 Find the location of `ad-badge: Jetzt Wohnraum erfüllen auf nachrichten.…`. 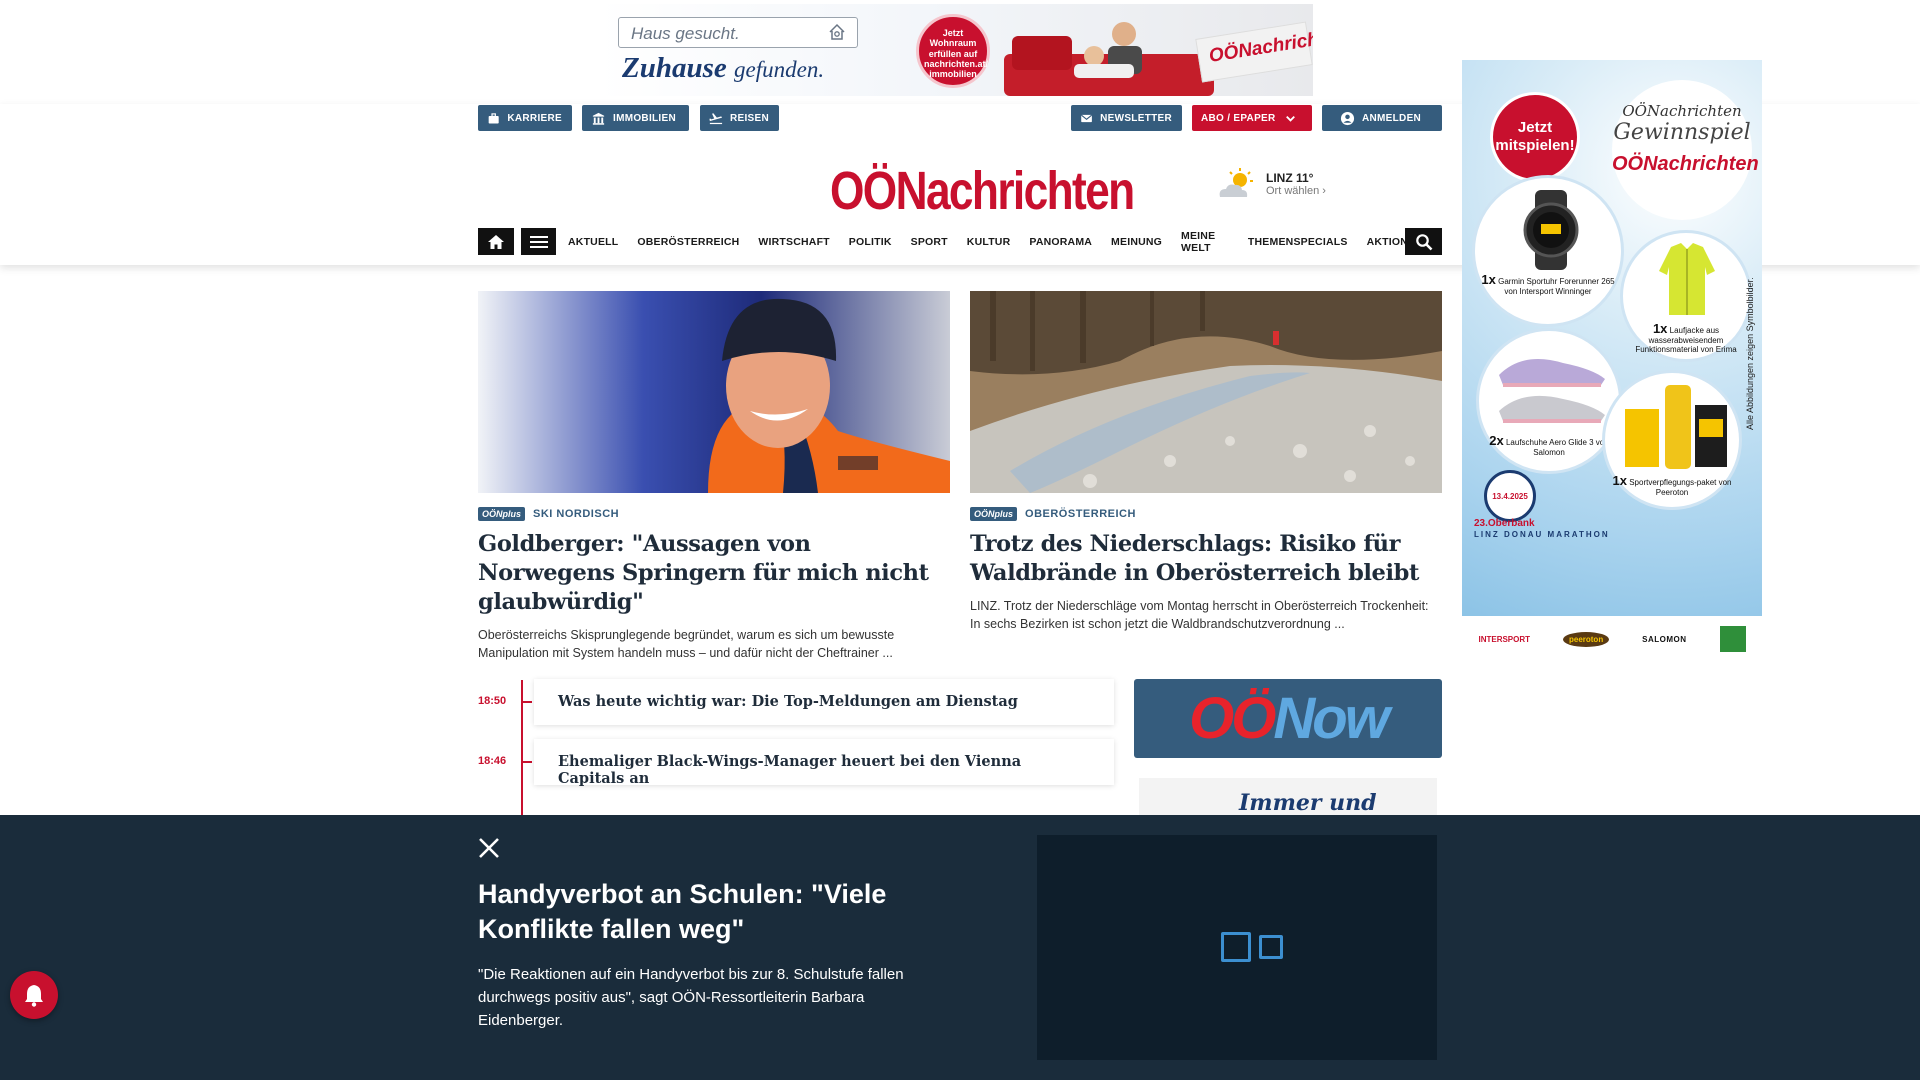

ad-badge: Jetzt Wohnraum erfüllen auf nachrichten.… is located at coordinates (953, 51).